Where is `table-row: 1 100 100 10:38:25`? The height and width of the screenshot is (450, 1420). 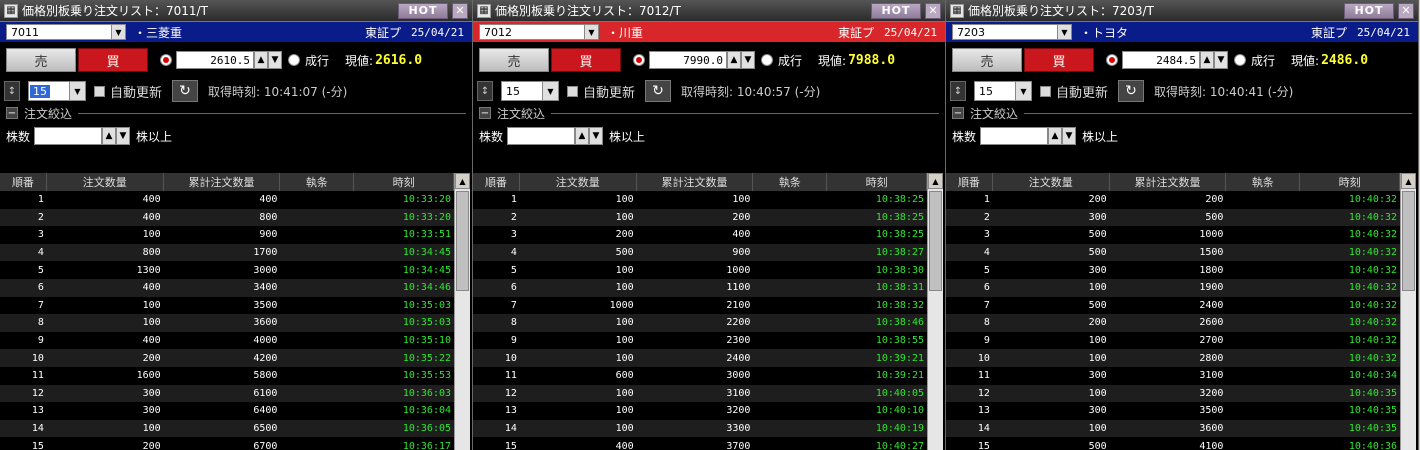 table-row: 1 100 100 10:38:25 is located at coordinates (700, 200).